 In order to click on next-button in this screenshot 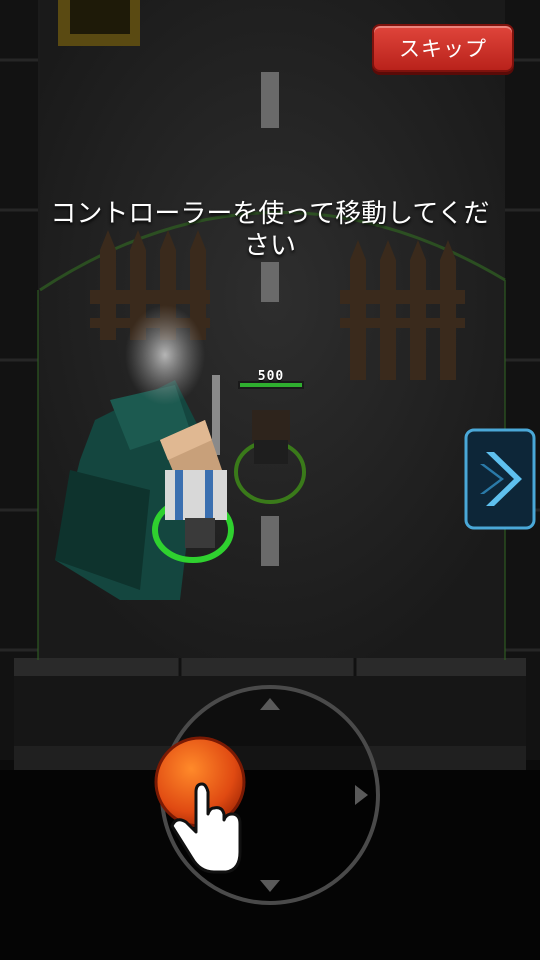, I will do `click(500, 479)`.